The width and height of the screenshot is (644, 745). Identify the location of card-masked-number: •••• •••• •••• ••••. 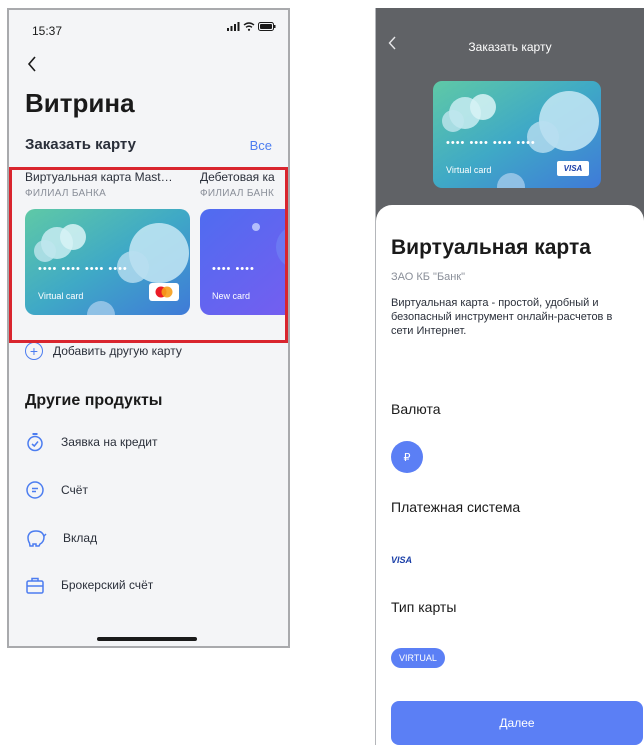
(491, 143).